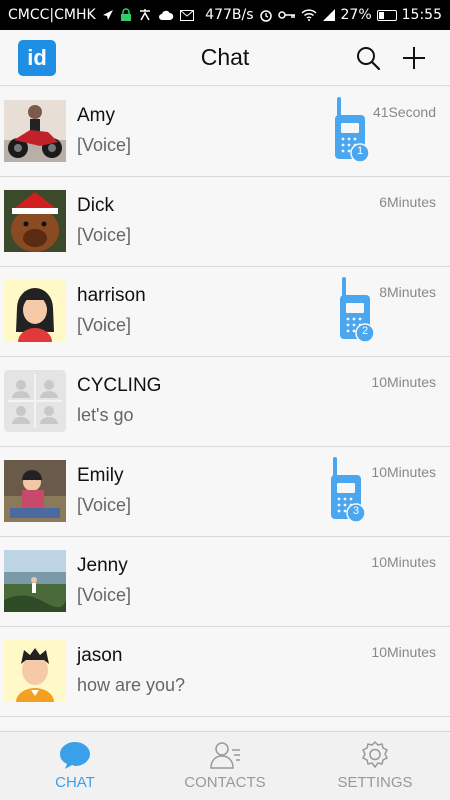 The image size is (450, 800). I want to click on contact-name: Dick, so click(95, 205).